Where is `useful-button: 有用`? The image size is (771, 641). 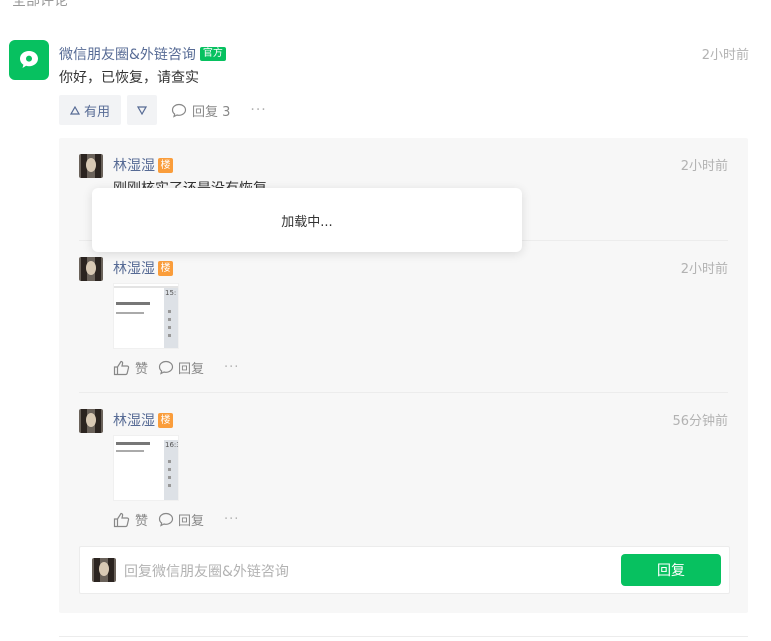
useful-button: 有用 is located at coordinates (90, 110).